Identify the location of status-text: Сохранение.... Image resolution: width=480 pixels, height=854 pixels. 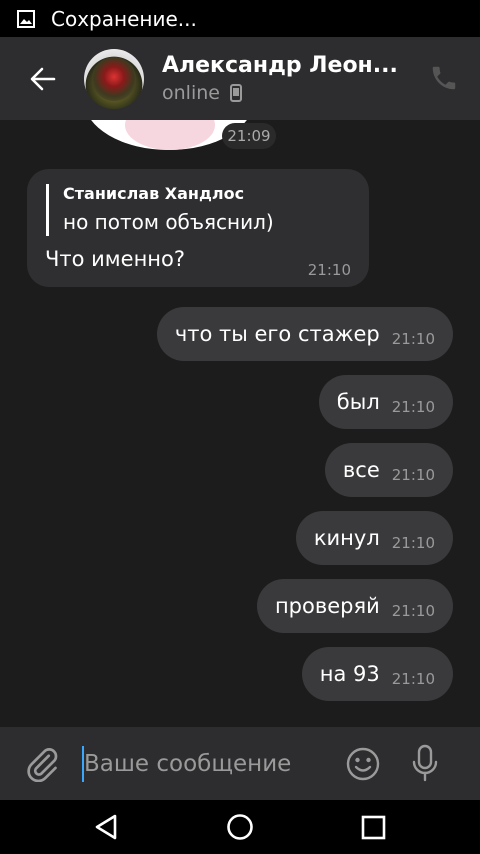
(124, 18).